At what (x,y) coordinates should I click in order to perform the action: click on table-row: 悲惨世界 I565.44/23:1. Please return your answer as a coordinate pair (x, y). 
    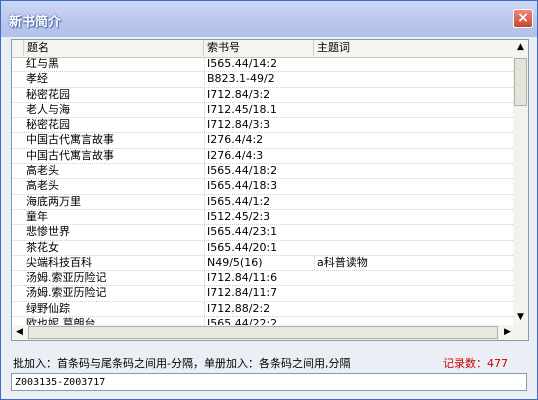
    Looking at the image, I should click on (263, 233).